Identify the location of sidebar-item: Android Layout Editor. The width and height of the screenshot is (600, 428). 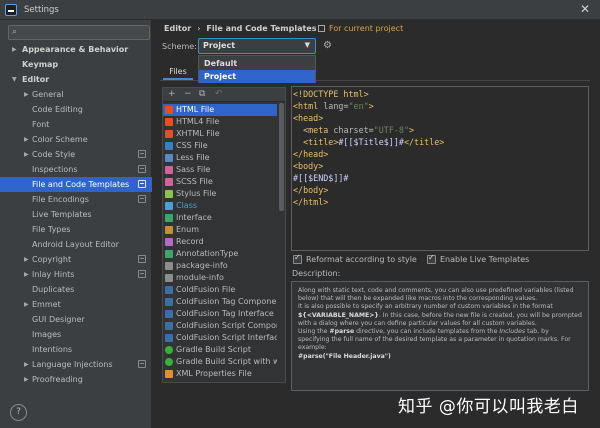
(76, 244).